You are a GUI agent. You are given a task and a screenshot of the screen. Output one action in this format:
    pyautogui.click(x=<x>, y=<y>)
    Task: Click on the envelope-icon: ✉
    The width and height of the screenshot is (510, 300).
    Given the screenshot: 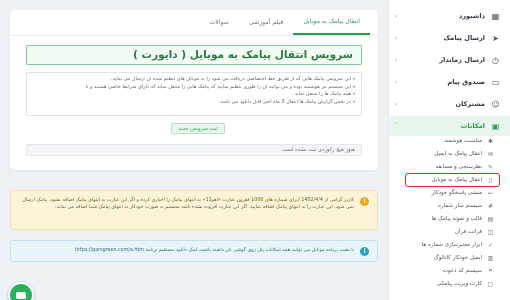 What is the action you would take?
    pyautogui.click(x=490, y=154)
    